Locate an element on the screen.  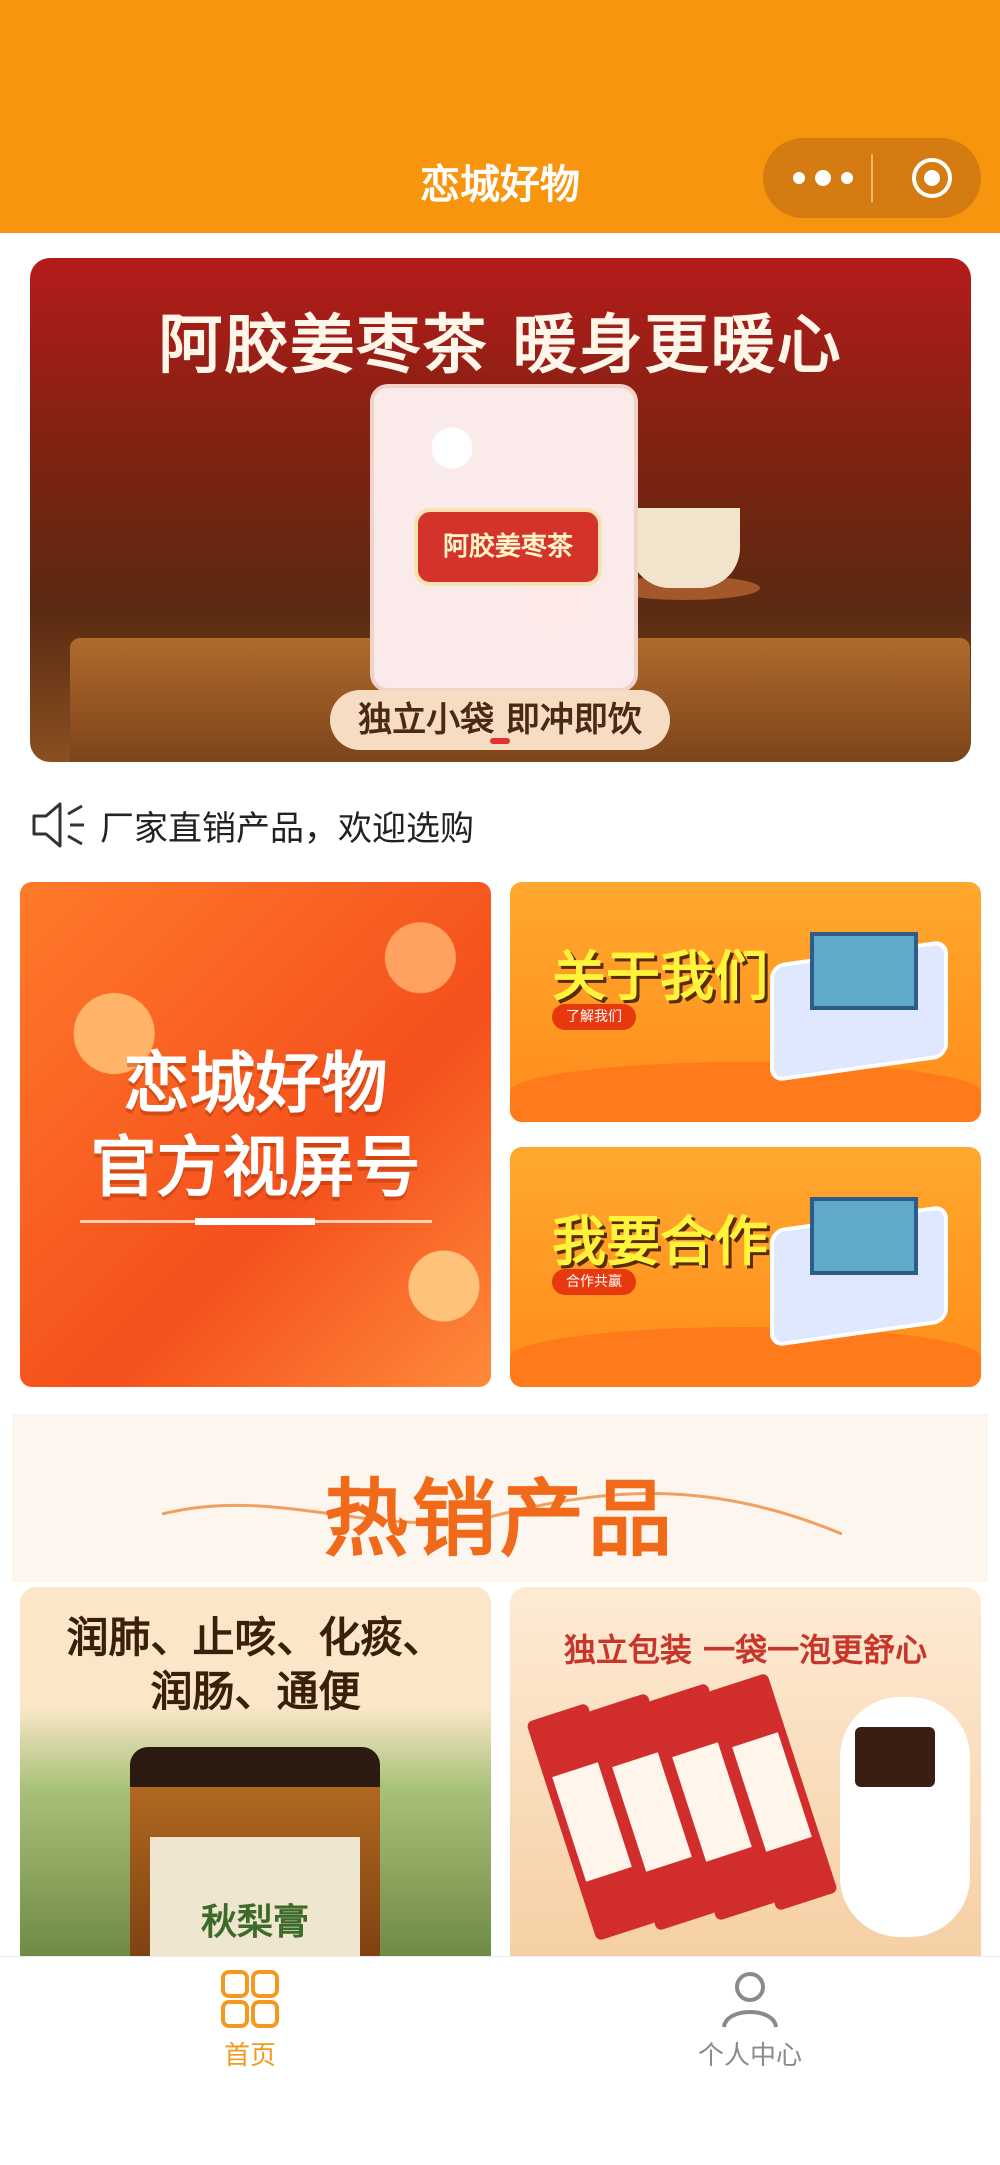
grid-icon is located at coordinates (250, 1999).